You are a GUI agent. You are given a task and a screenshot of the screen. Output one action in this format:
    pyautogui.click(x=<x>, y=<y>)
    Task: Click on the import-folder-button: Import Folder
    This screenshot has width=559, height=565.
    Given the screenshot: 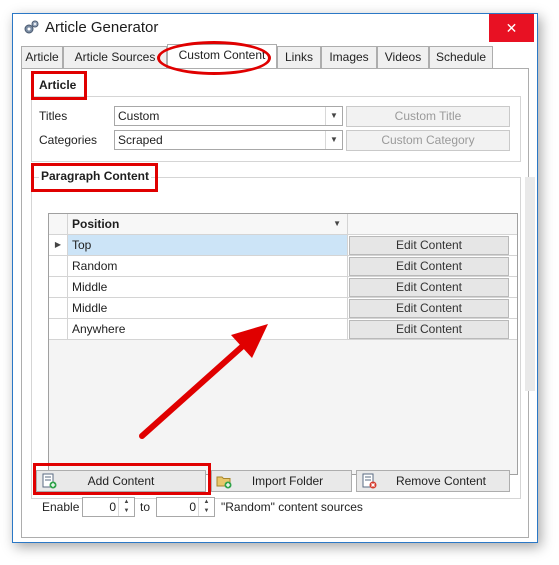 What is the action you would take?
    pyautogui.click(x=281, y=481)
    